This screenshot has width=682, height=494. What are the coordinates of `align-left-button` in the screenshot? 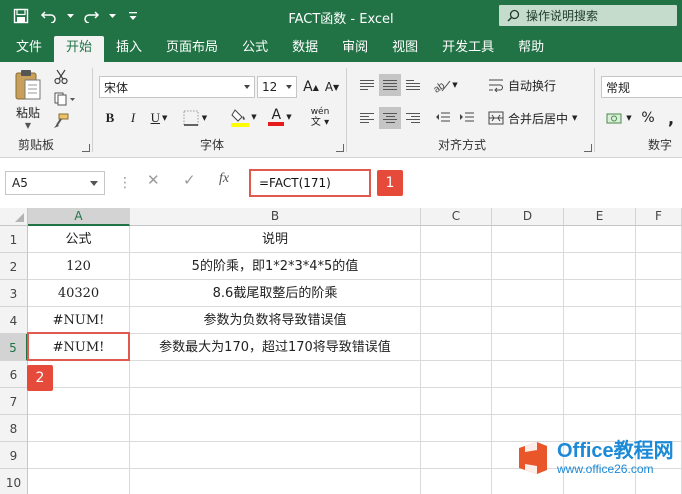 It's located at (367, 118).